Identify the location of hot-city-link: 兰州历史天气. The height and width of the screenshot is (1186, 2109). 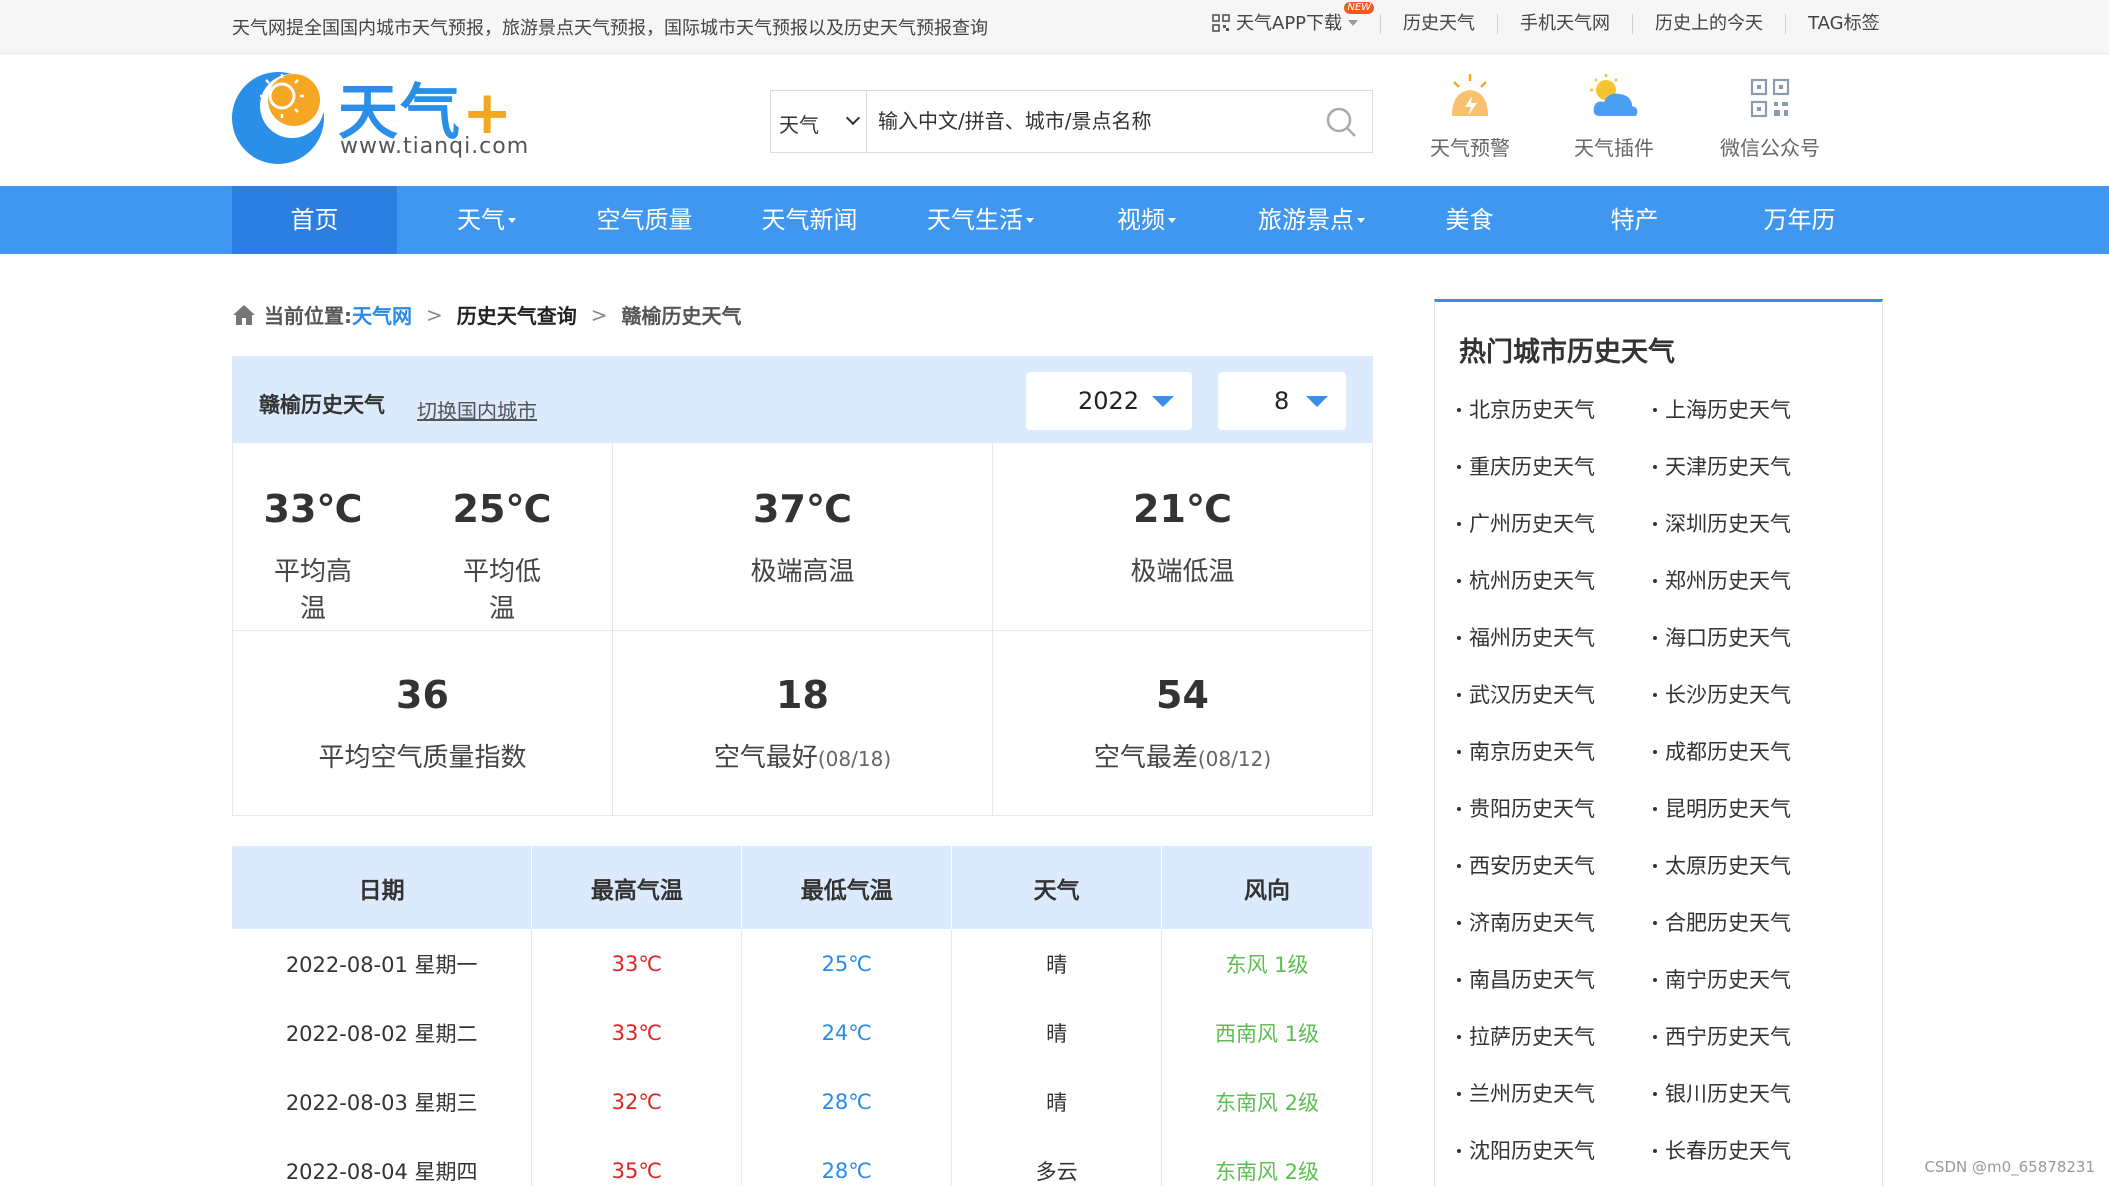
(1526, 1093).